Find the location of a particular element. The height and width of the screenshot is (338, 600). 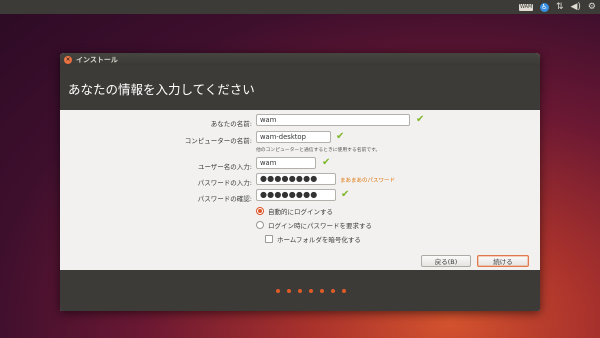

name-check-icon: ✔ is located at coordinates (420, 119).